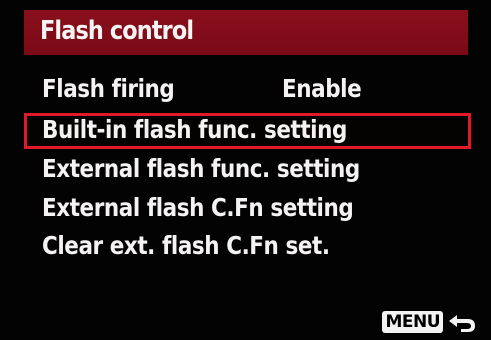  What do you see at coordinates (462, 322) in the screenshot?
I see `return-arrow-icon` at bounding box center [462, 322].